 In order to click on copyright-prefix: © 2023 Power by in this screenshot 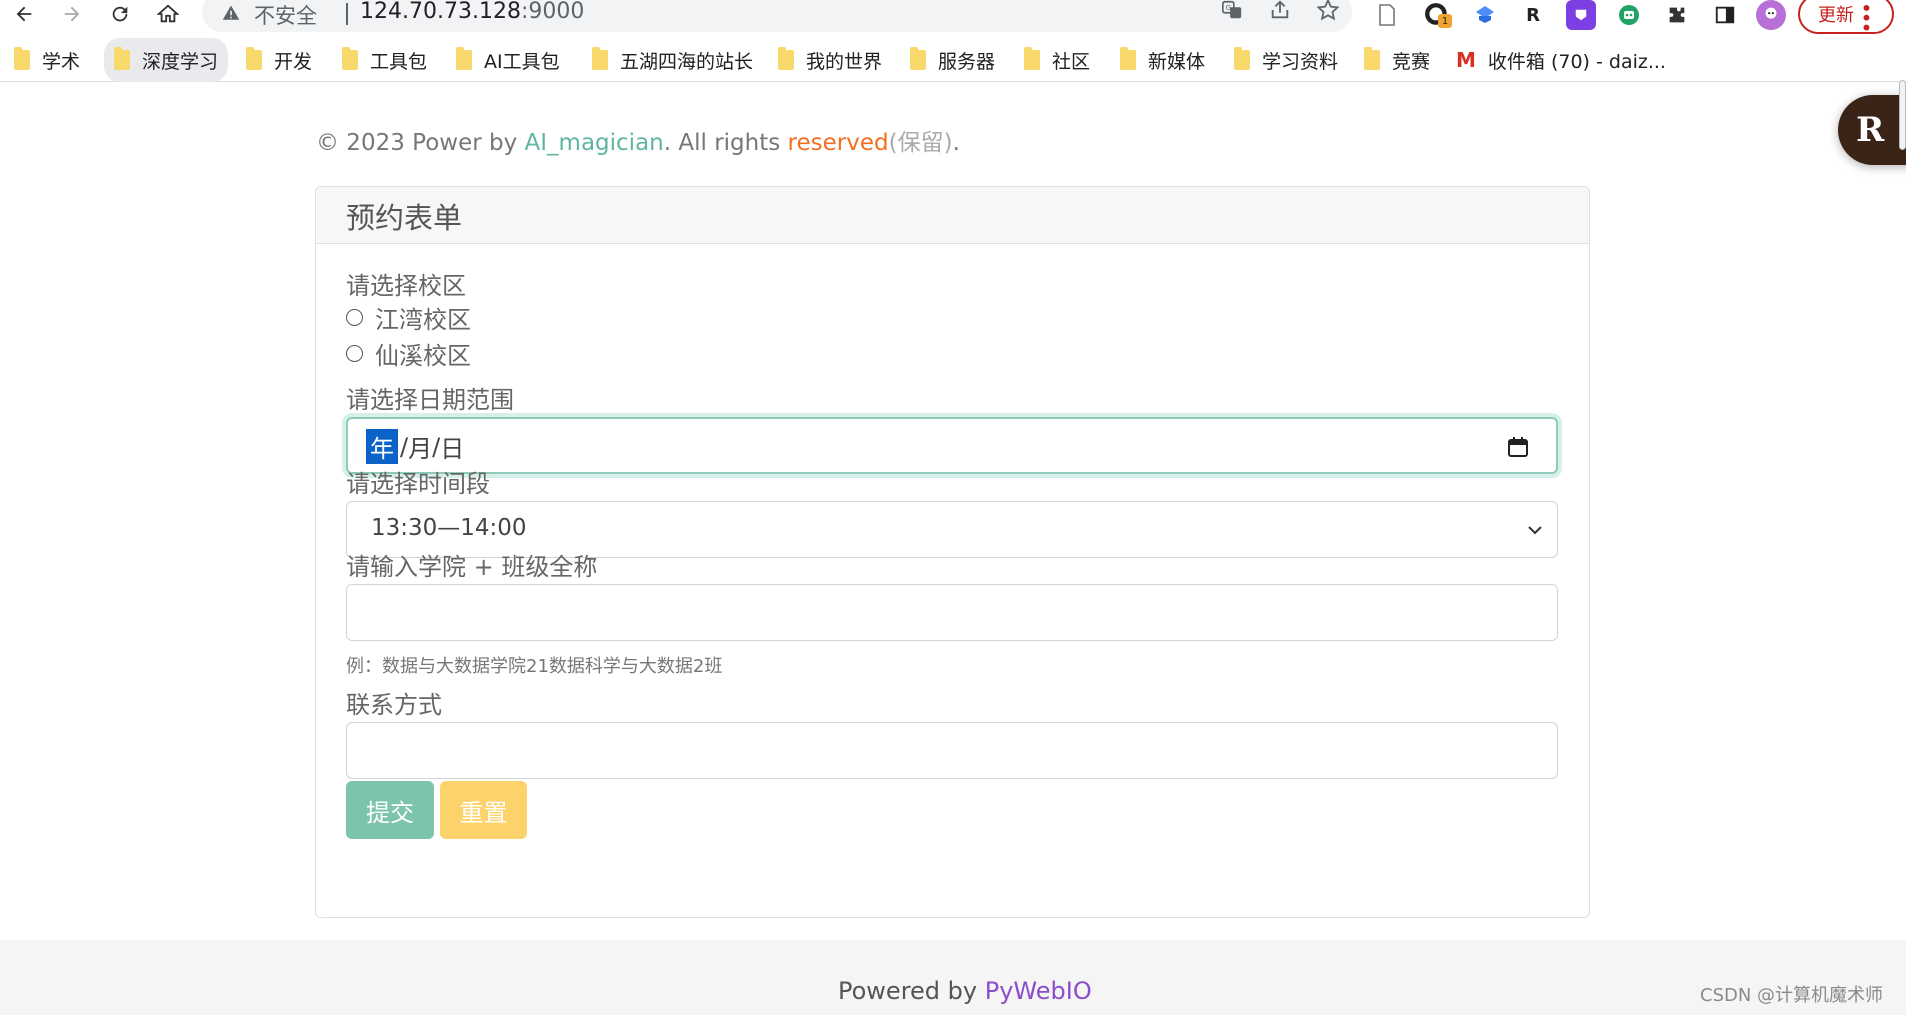, I will do `click(420, 143)`.